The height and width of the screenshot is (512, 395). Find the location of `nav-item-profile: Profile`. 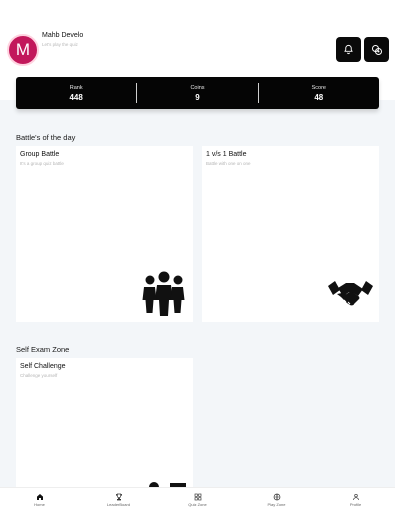

nav-item-profile: Profile is located at coordinates (355, 500).